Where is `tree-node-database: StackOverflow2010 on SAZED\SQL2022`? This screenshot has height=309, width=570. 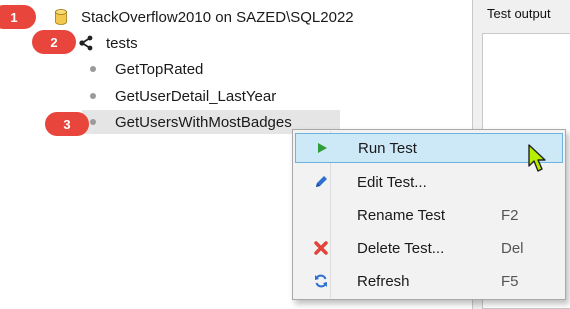
tree-node-database: StackOverflow2010 on SAZED\SQL2022 is located at coordinates (204, 17).